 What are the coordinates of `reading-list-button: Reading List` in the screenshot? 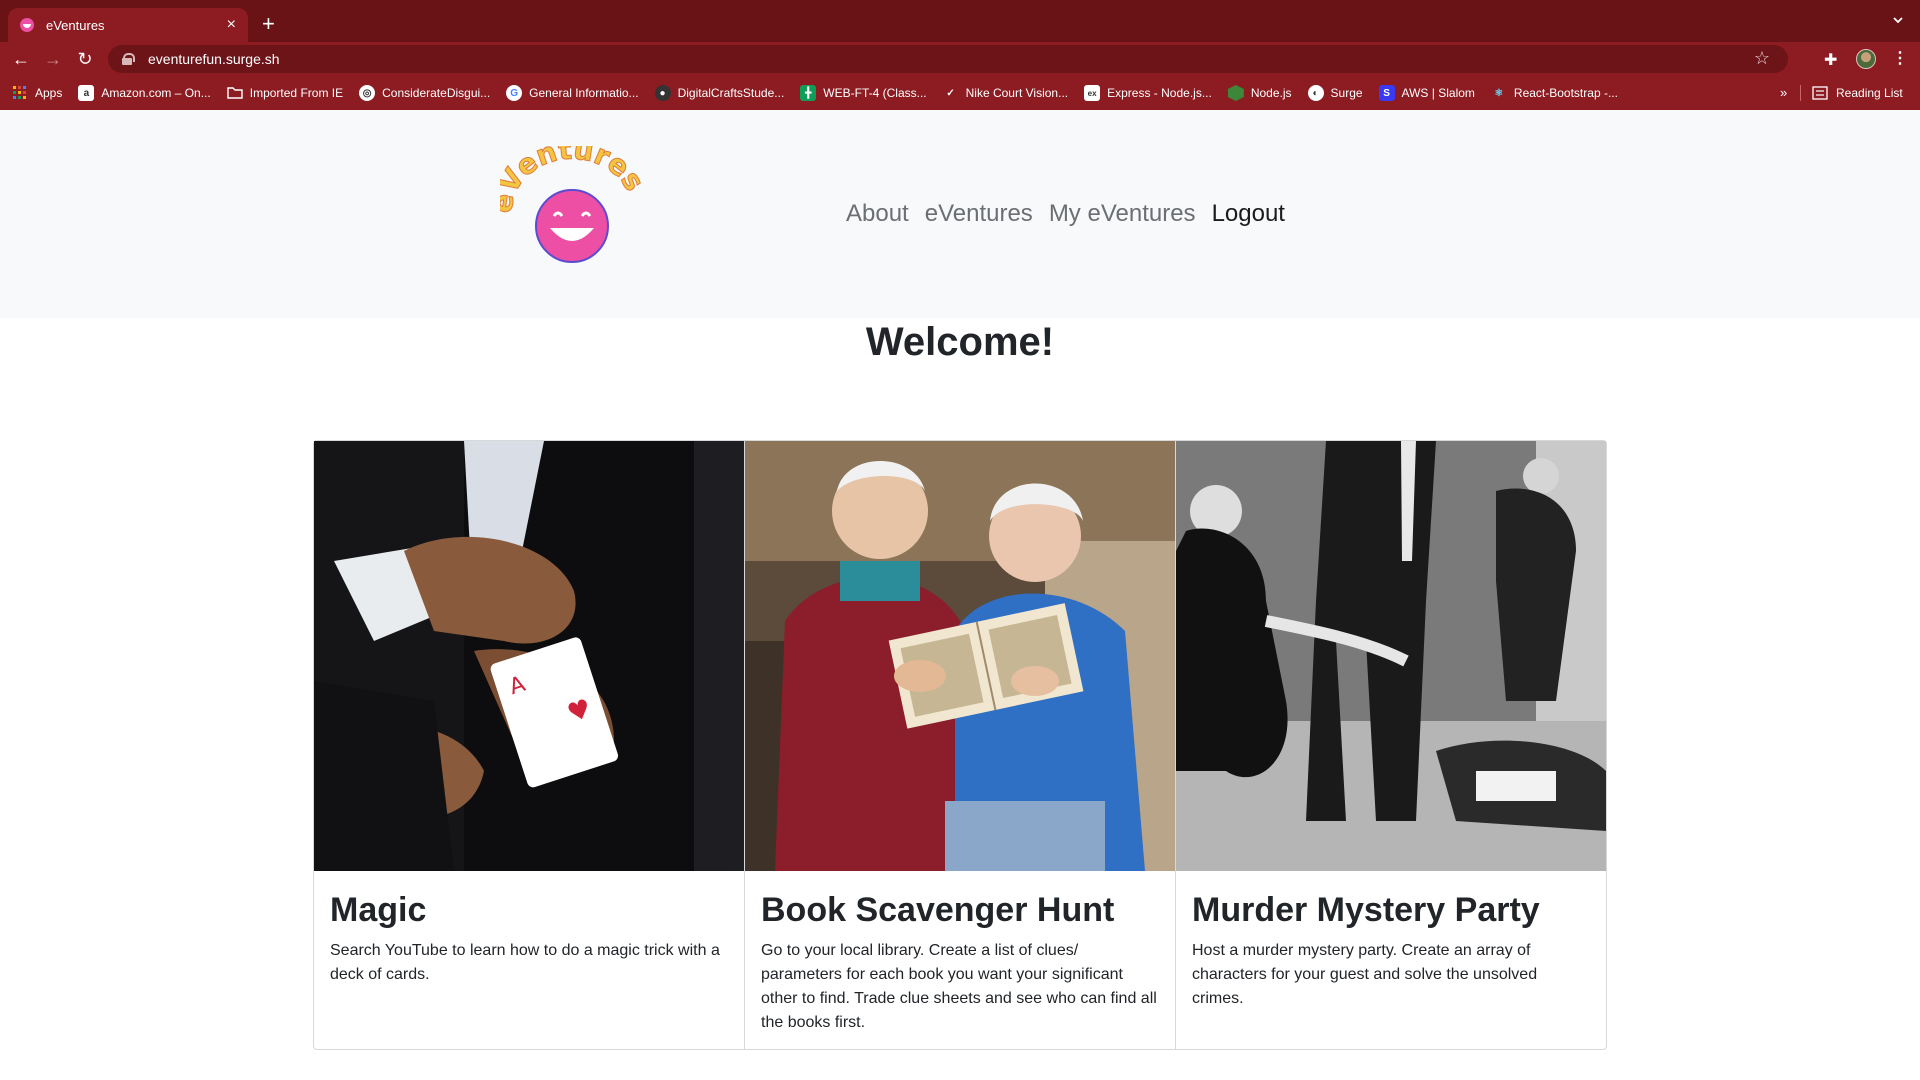 It's located at (1857, 93).